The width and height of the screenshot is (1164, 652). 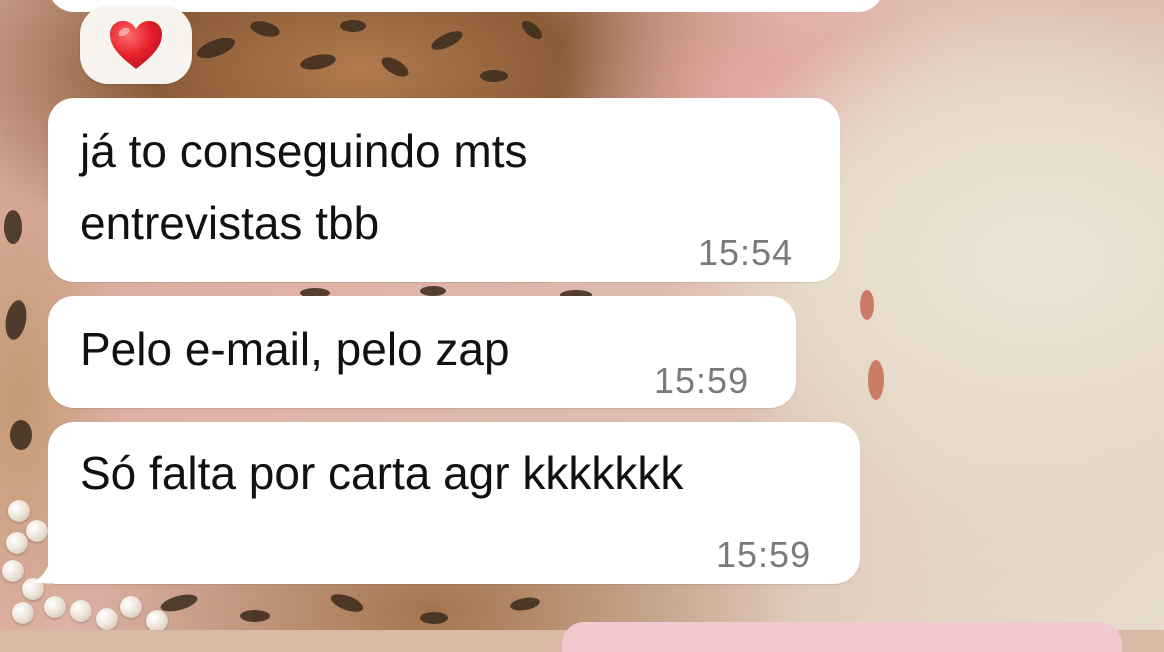 I want to click on message-timestamp: 15:54, so click(x=746, y=252).